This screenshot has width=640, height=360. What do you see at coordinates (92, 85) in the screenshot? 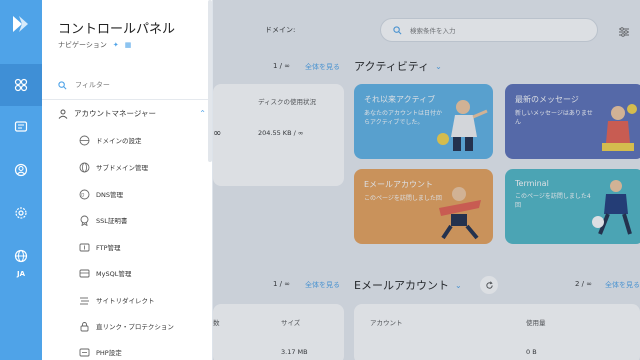
I see `filter-placeholder: フィルター` at bounding box center [92, 85].